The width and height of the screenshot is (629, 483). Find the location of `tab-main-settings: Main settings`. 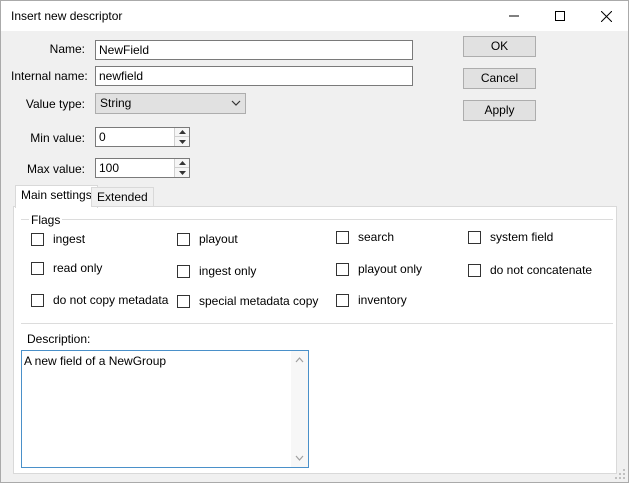

tab-main-settings: Main settings is located at coordinates (56, 196).